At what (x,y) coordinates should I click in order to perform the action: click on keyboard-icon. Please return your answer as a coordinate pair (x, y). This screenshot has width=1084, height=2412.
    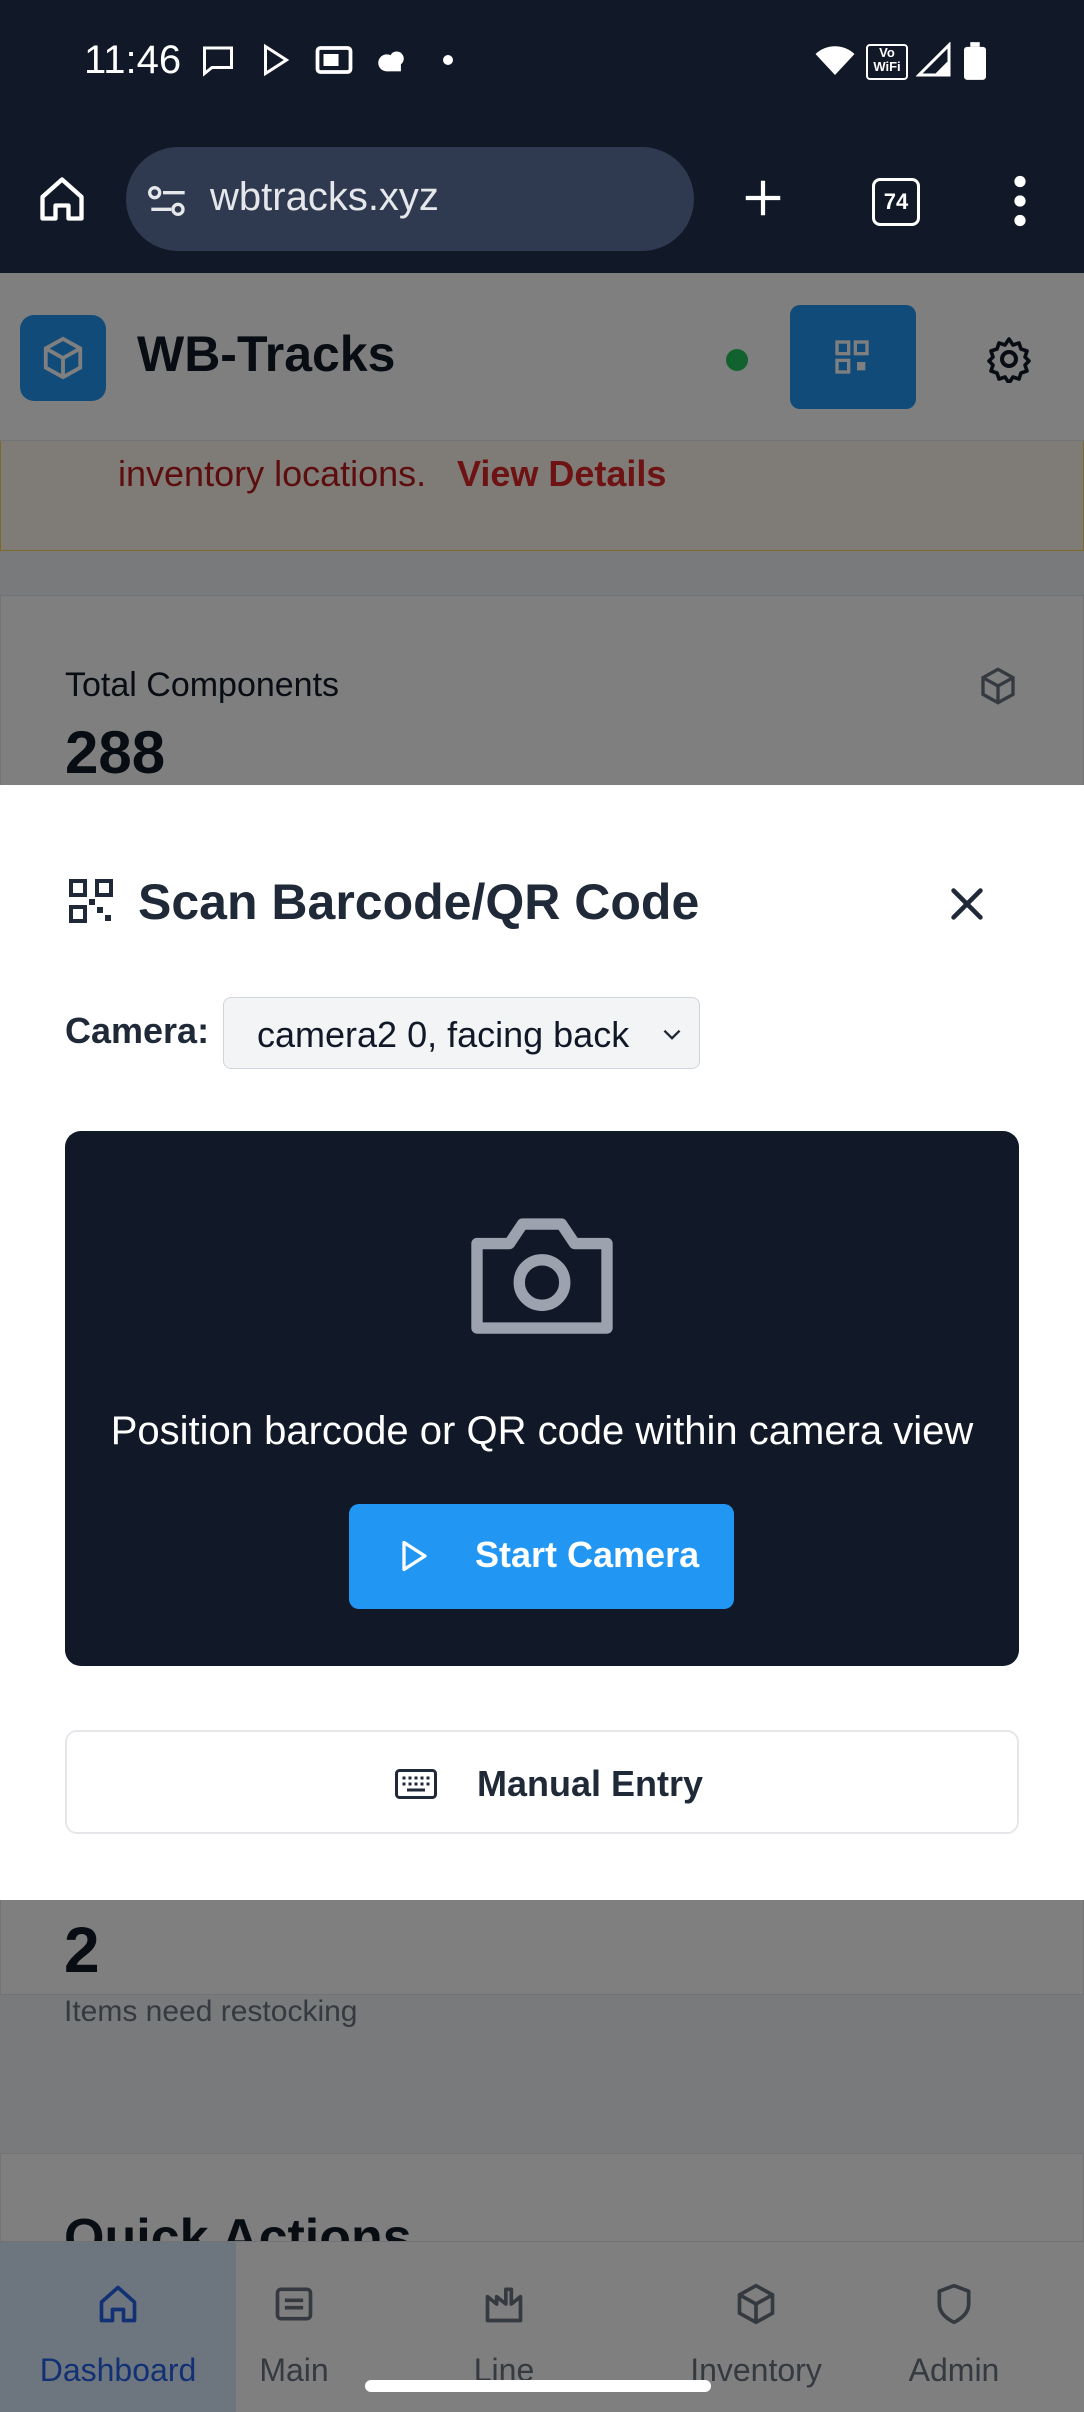
    Looking at the image, I should click on (416, 1784).